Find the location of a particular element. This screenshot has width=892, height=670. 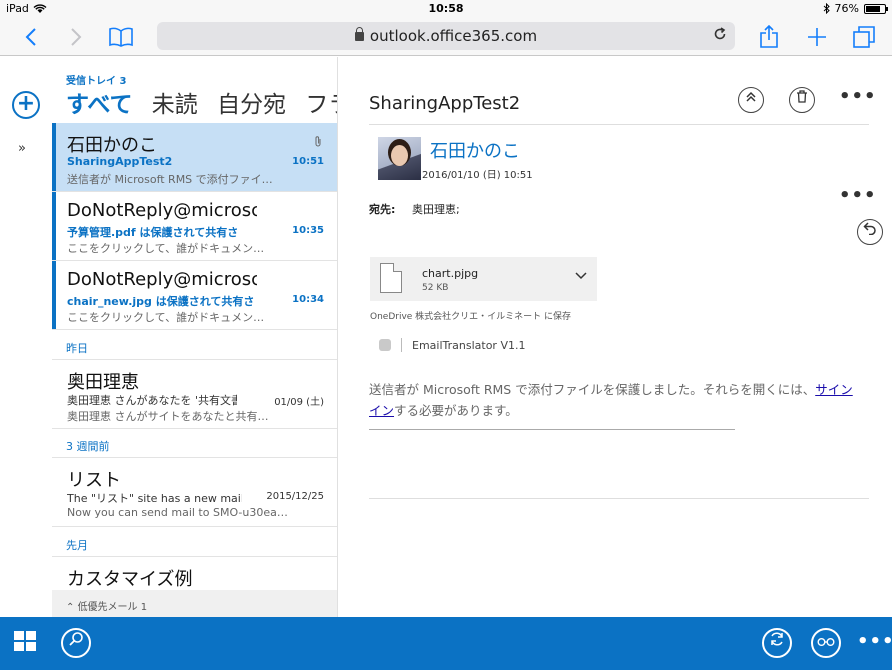

message-time: 01/09 (土) is located at coordinates (299, 402).